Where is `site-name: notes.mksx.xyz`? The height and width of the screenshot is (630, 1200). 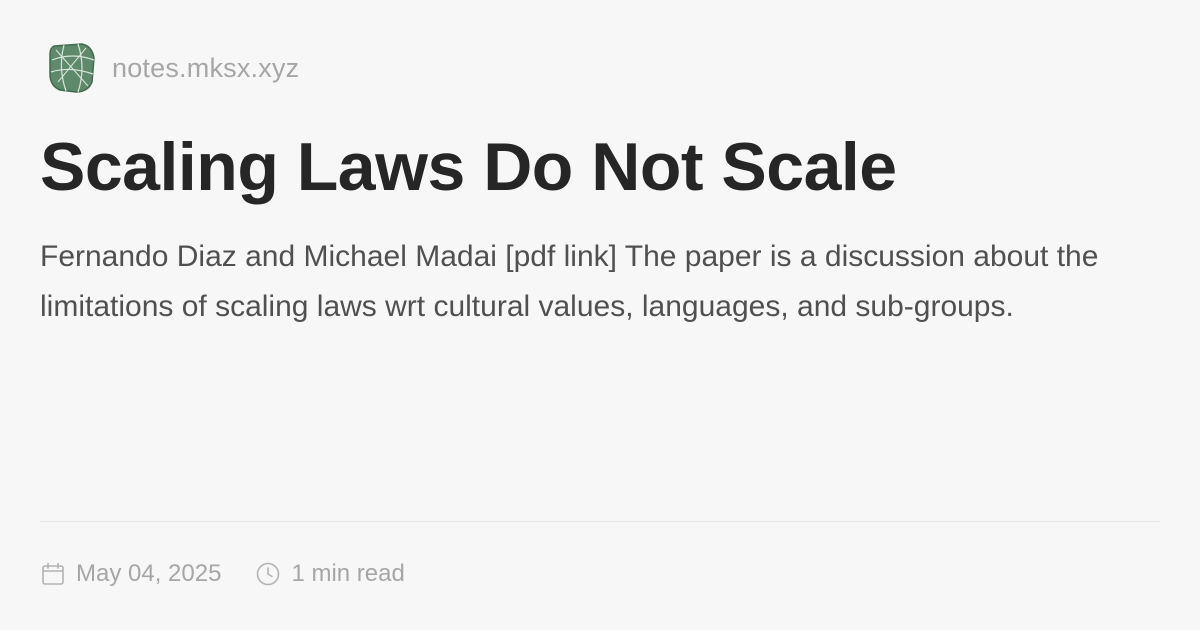 site-name: notes.mksx.xyz is located at coordinates (205, 68).